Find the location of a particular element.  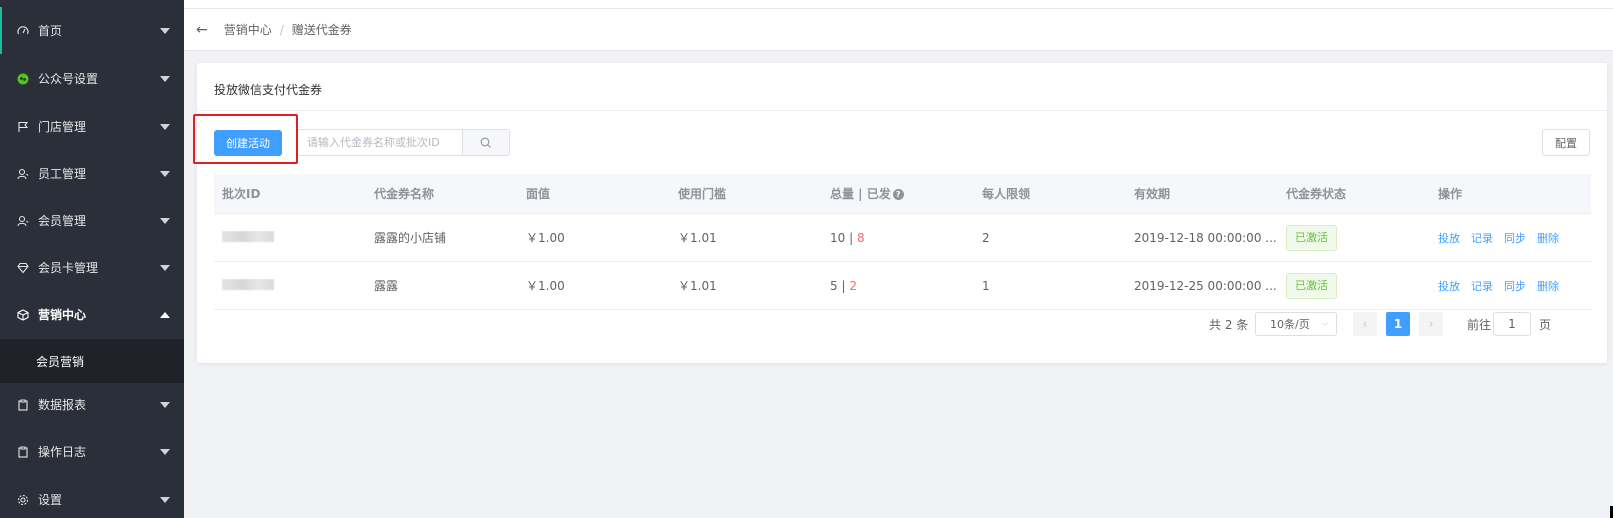

page-size-select: 10条/页 ⌵ is located at coordinates (1296, 324).